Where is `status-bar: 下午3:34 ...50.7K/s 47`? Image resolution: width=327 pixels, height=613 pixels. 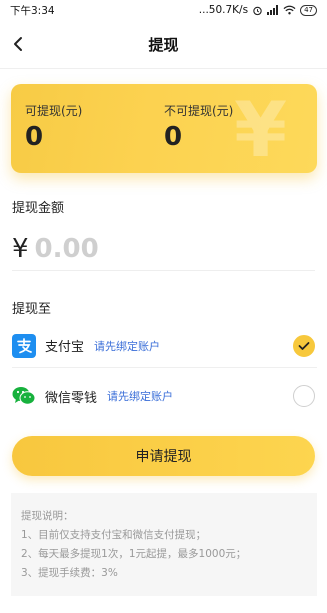 status-bar: 下午3:34 ...50.7K/s 47 is located at coordinates (163, 10).